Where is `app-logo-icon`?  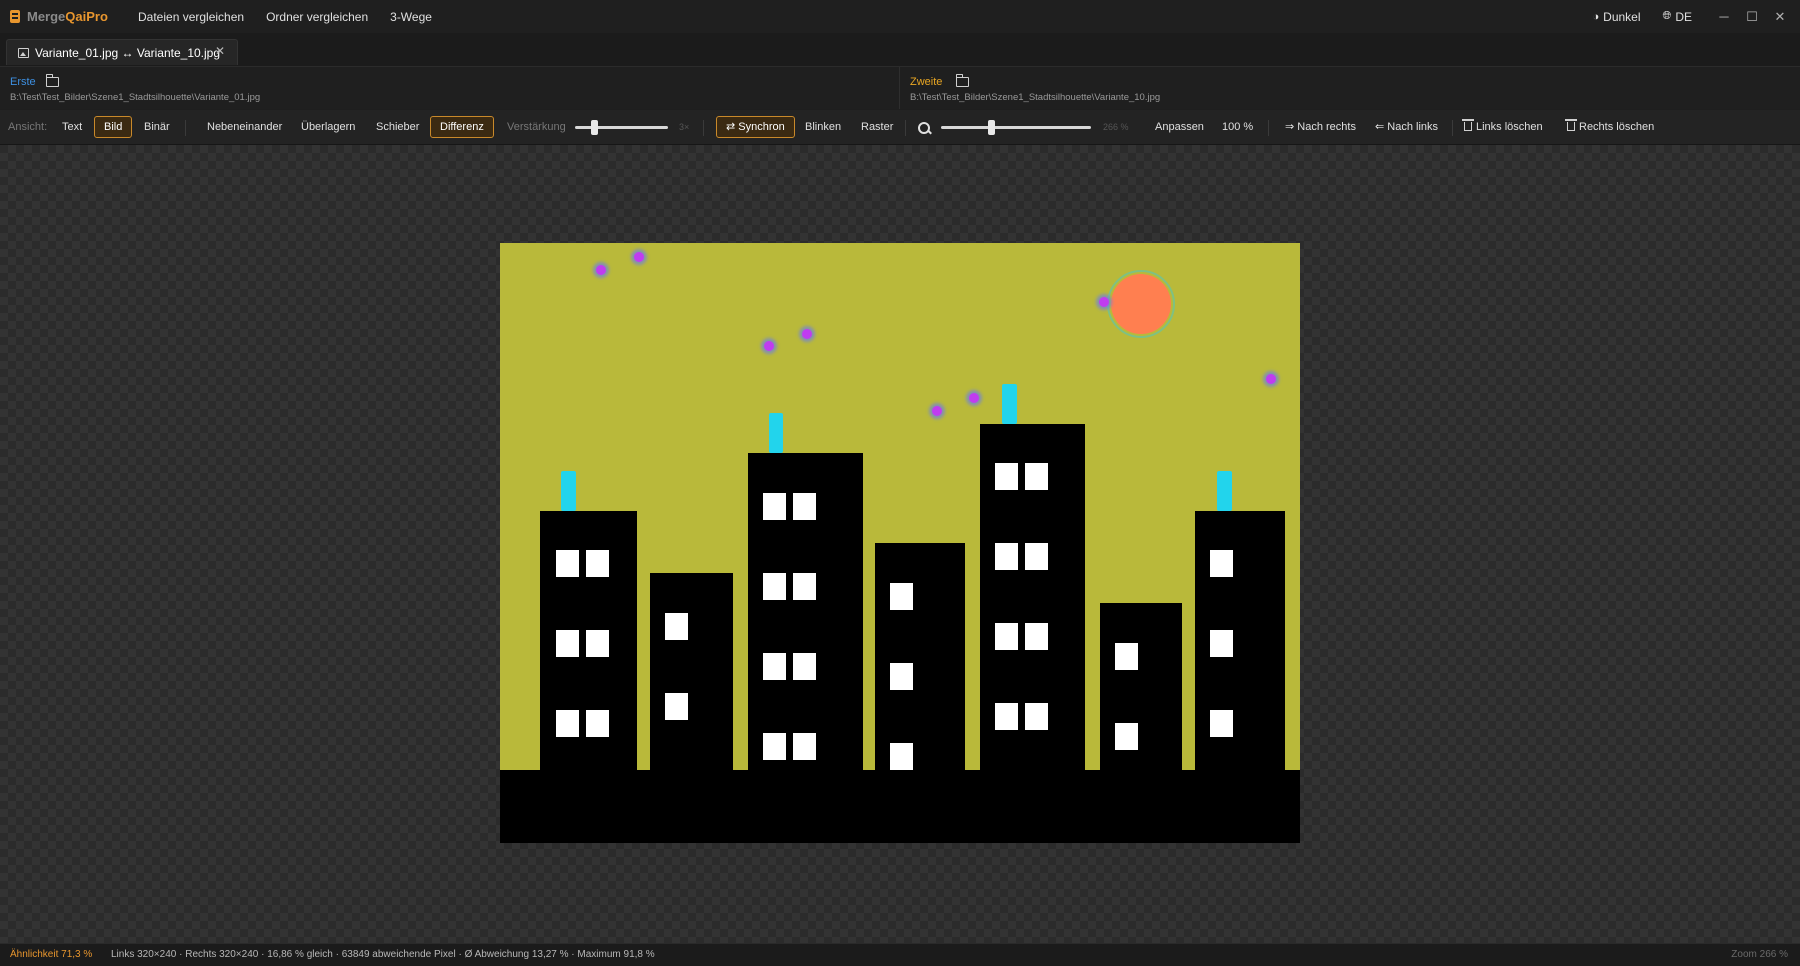
app-logo-icon is located at coordinates (15, 16).